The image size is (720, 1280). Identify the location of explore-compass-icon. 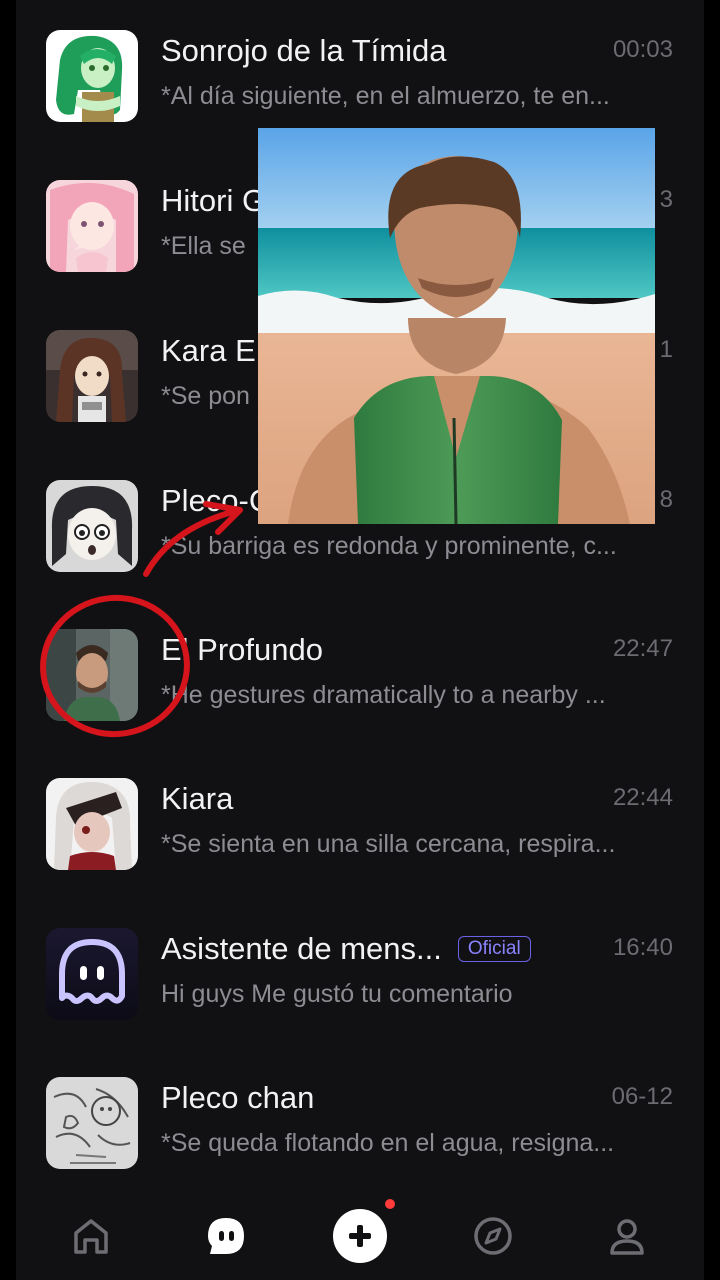
(493, 1236).